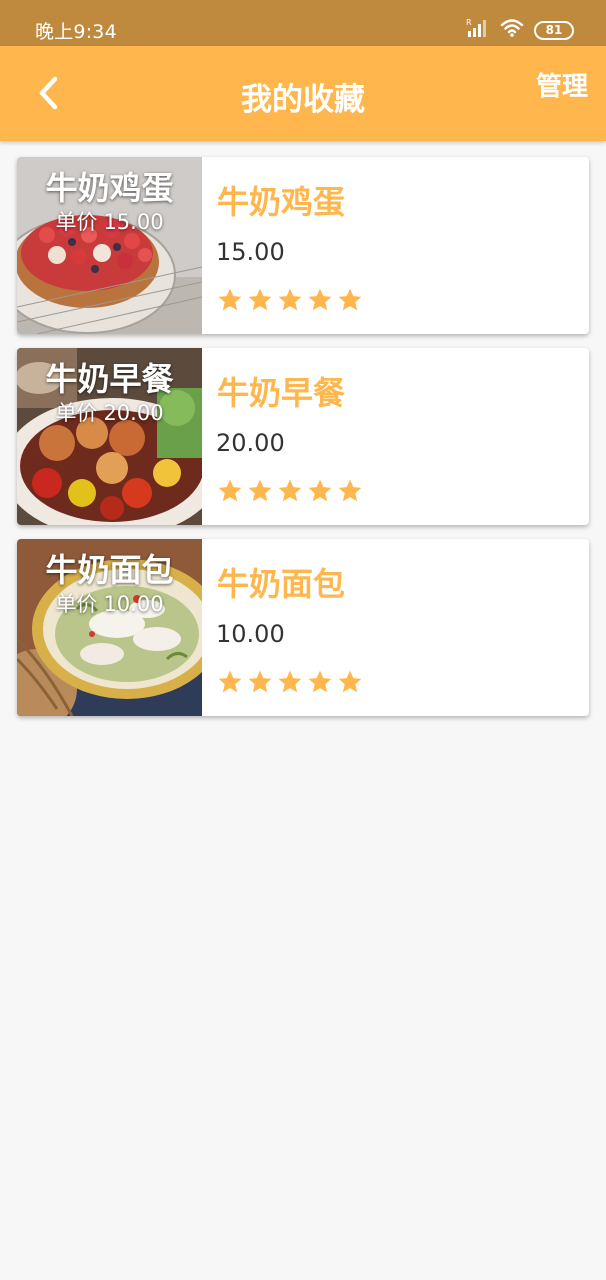 This screenshot has height=1280, width=606. I want to click on dish-name: 牛奶鸡蛋, so click(281, 202).